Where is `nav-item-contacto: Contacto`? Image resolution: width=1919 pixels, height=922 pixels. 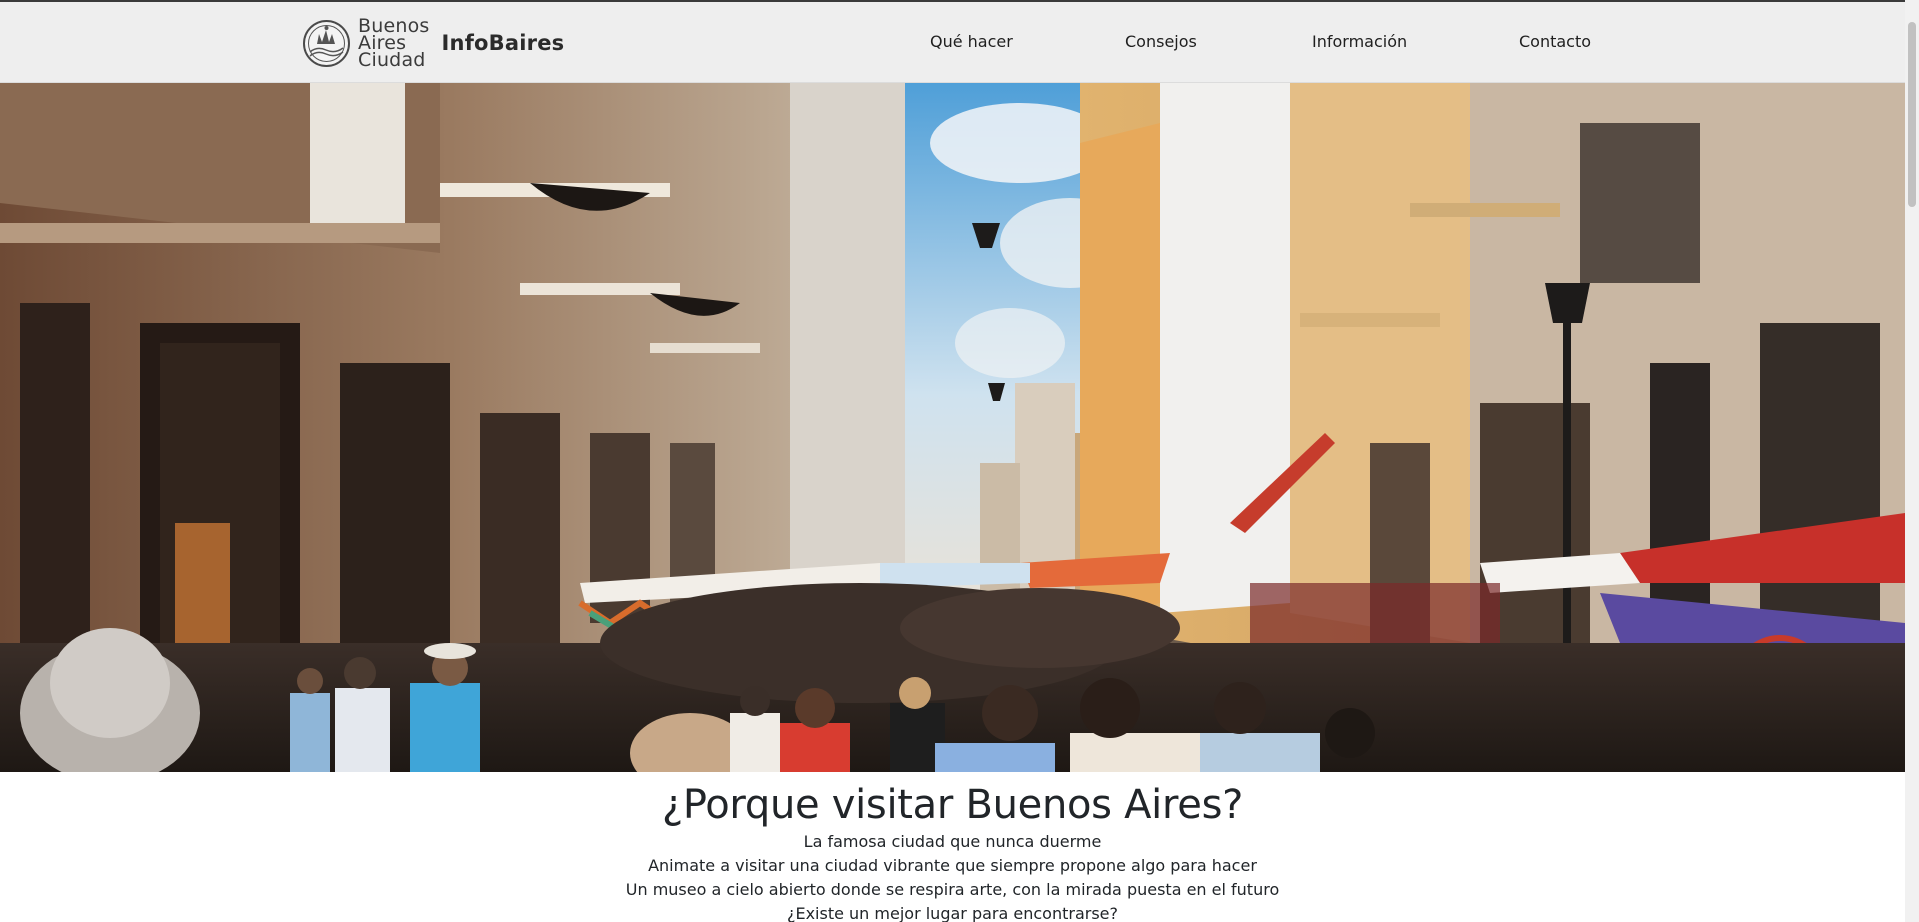
nav-item-contacto: Contacto is located at coordinates (1555, 41).